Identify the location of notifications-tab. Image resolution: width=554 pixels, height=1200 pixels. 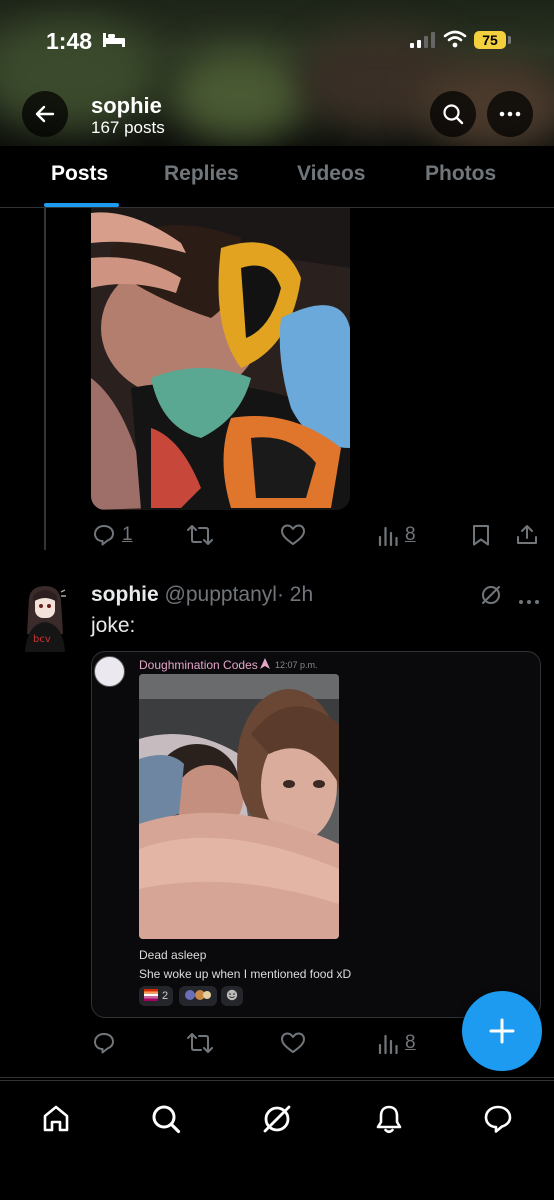
(389, 1119).